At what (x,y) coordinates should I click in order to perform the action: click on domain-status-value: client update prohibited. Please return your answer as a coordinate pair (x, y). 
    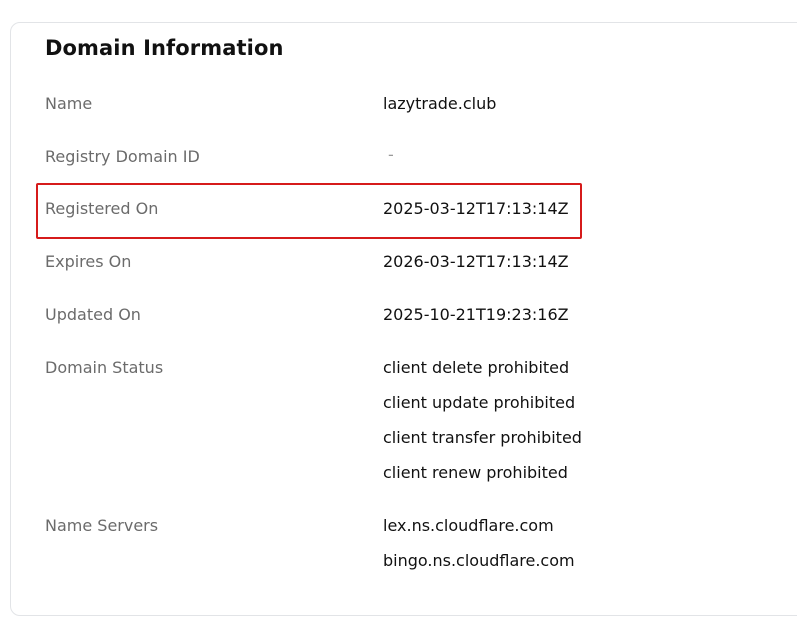
    Looking at the image, I should click on (479, 402).